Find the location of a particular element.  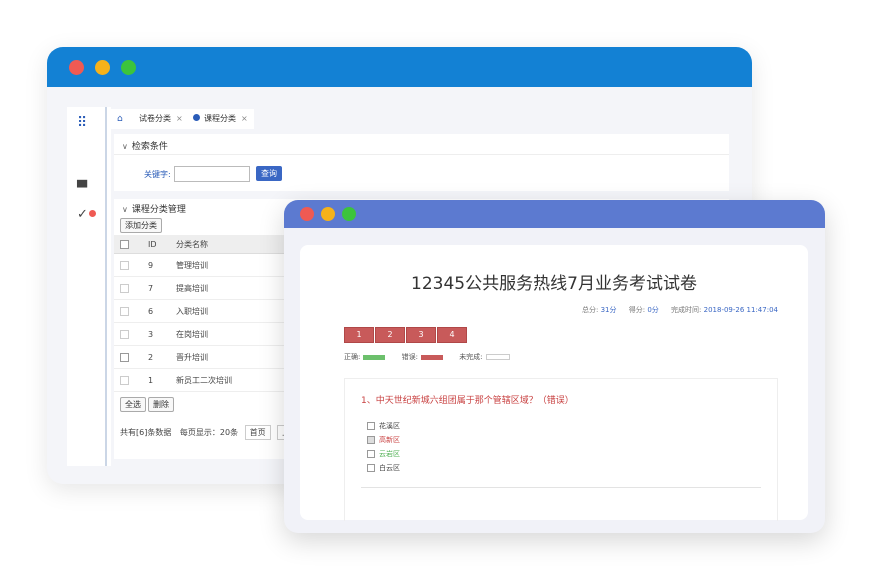

option-4: 白云区 is located at coordinates (383, 468).